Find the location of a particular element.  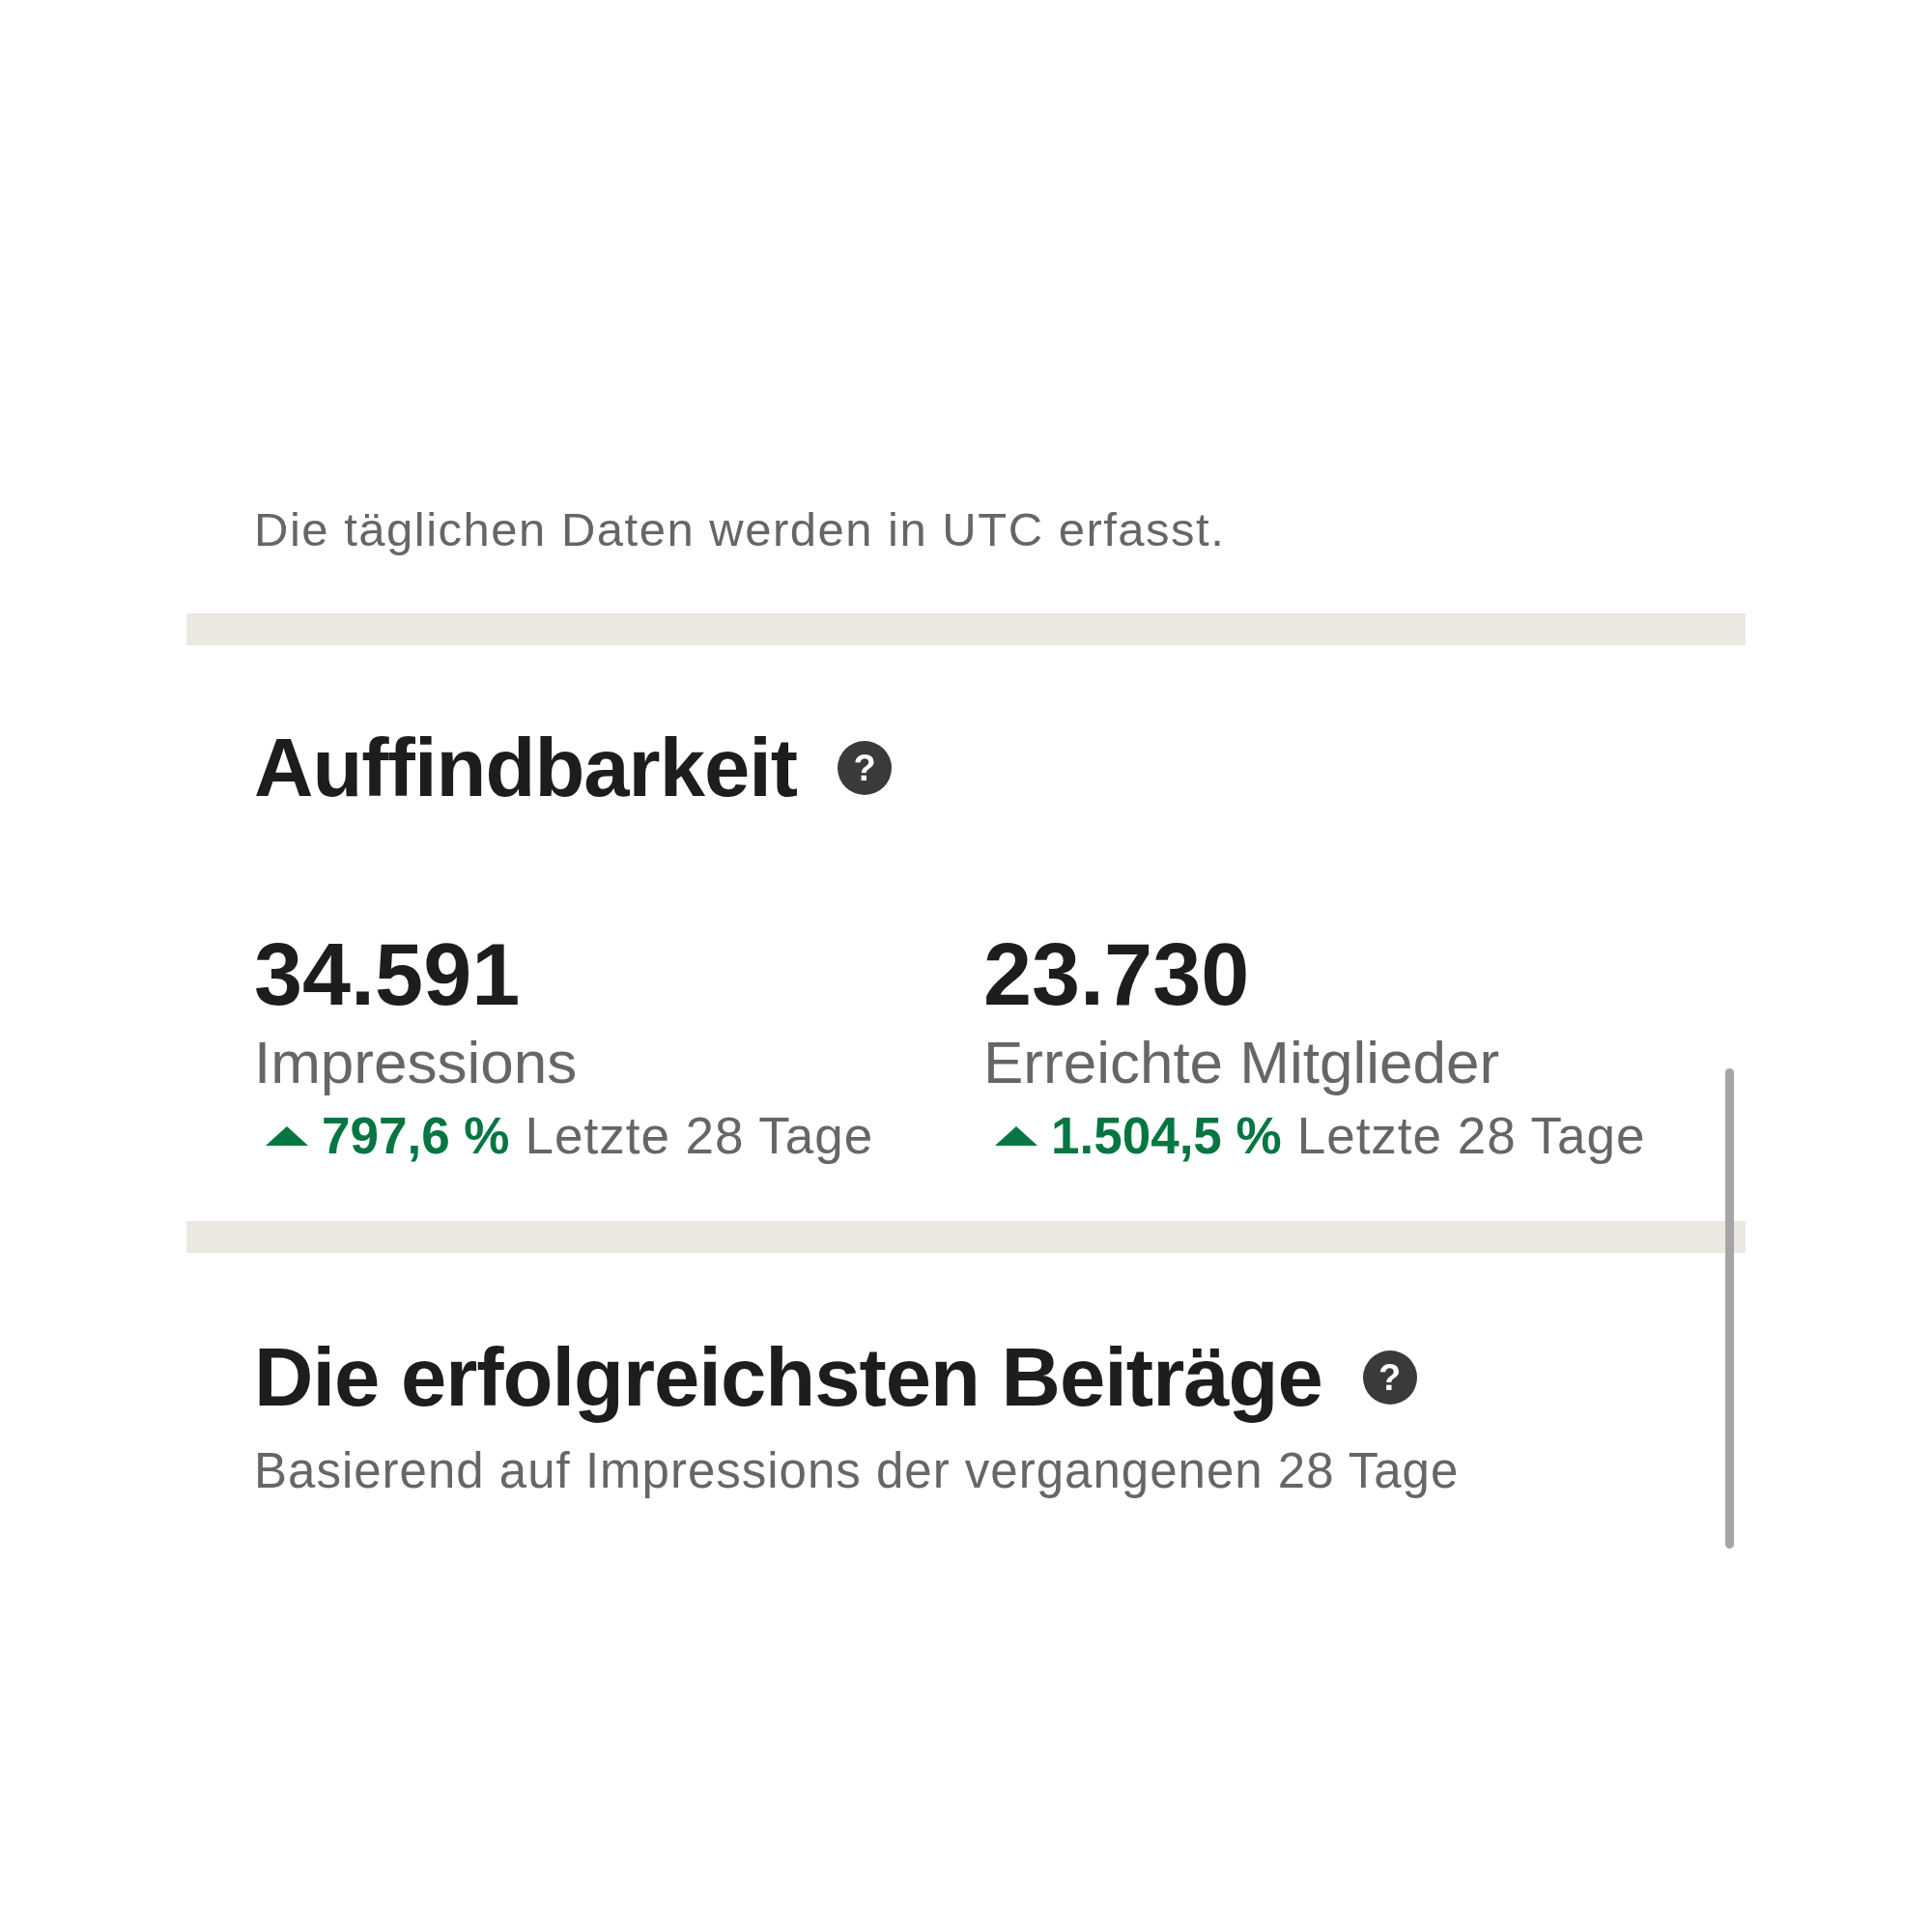

change-percent: 797,6 % is located at coordinates (416, 1135).